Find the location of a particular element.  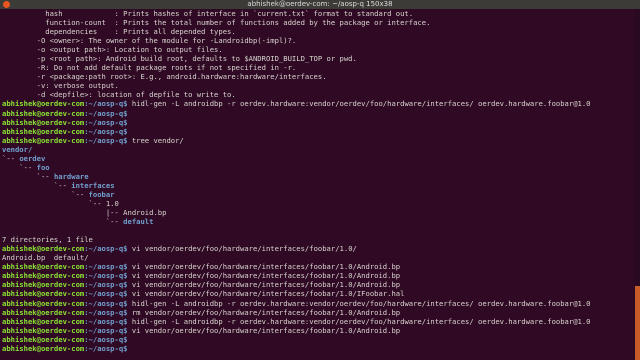

tree-line: `-- foobar is located at coordinates (318, 194).